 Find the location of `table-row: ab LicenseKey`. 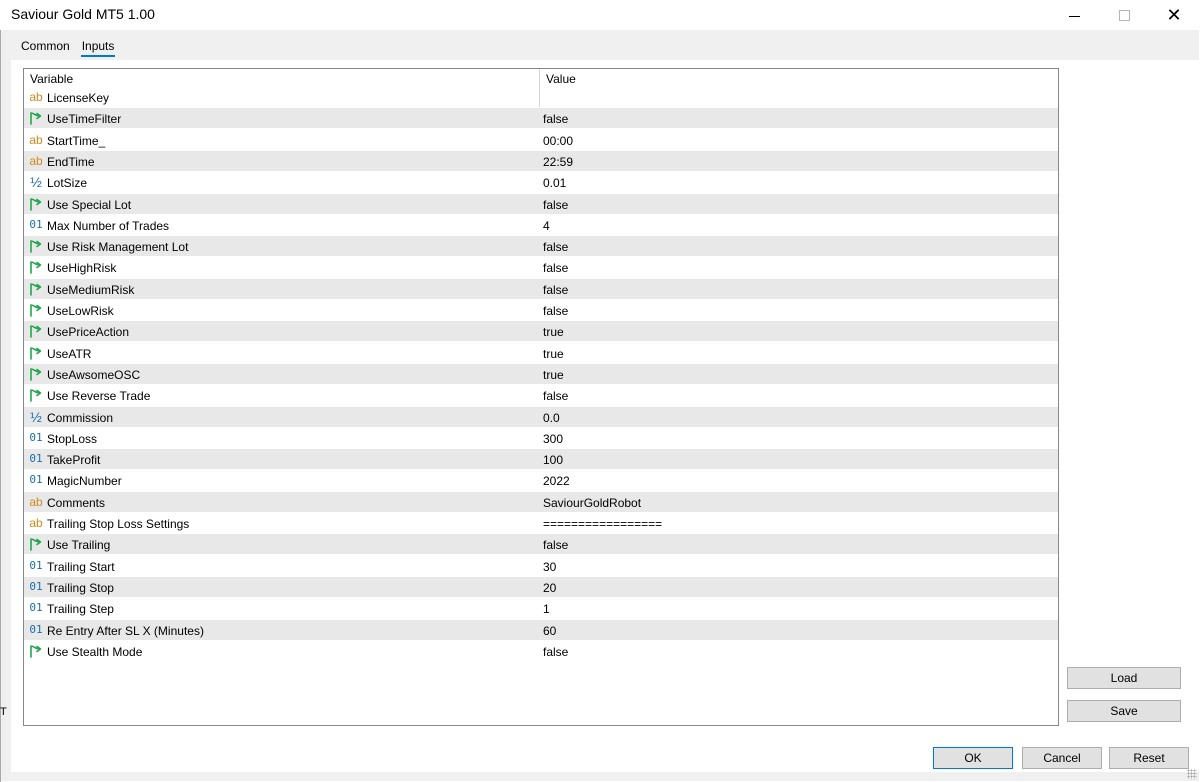

table-row: ab LicenseKey is located at coordinates (541, 97).